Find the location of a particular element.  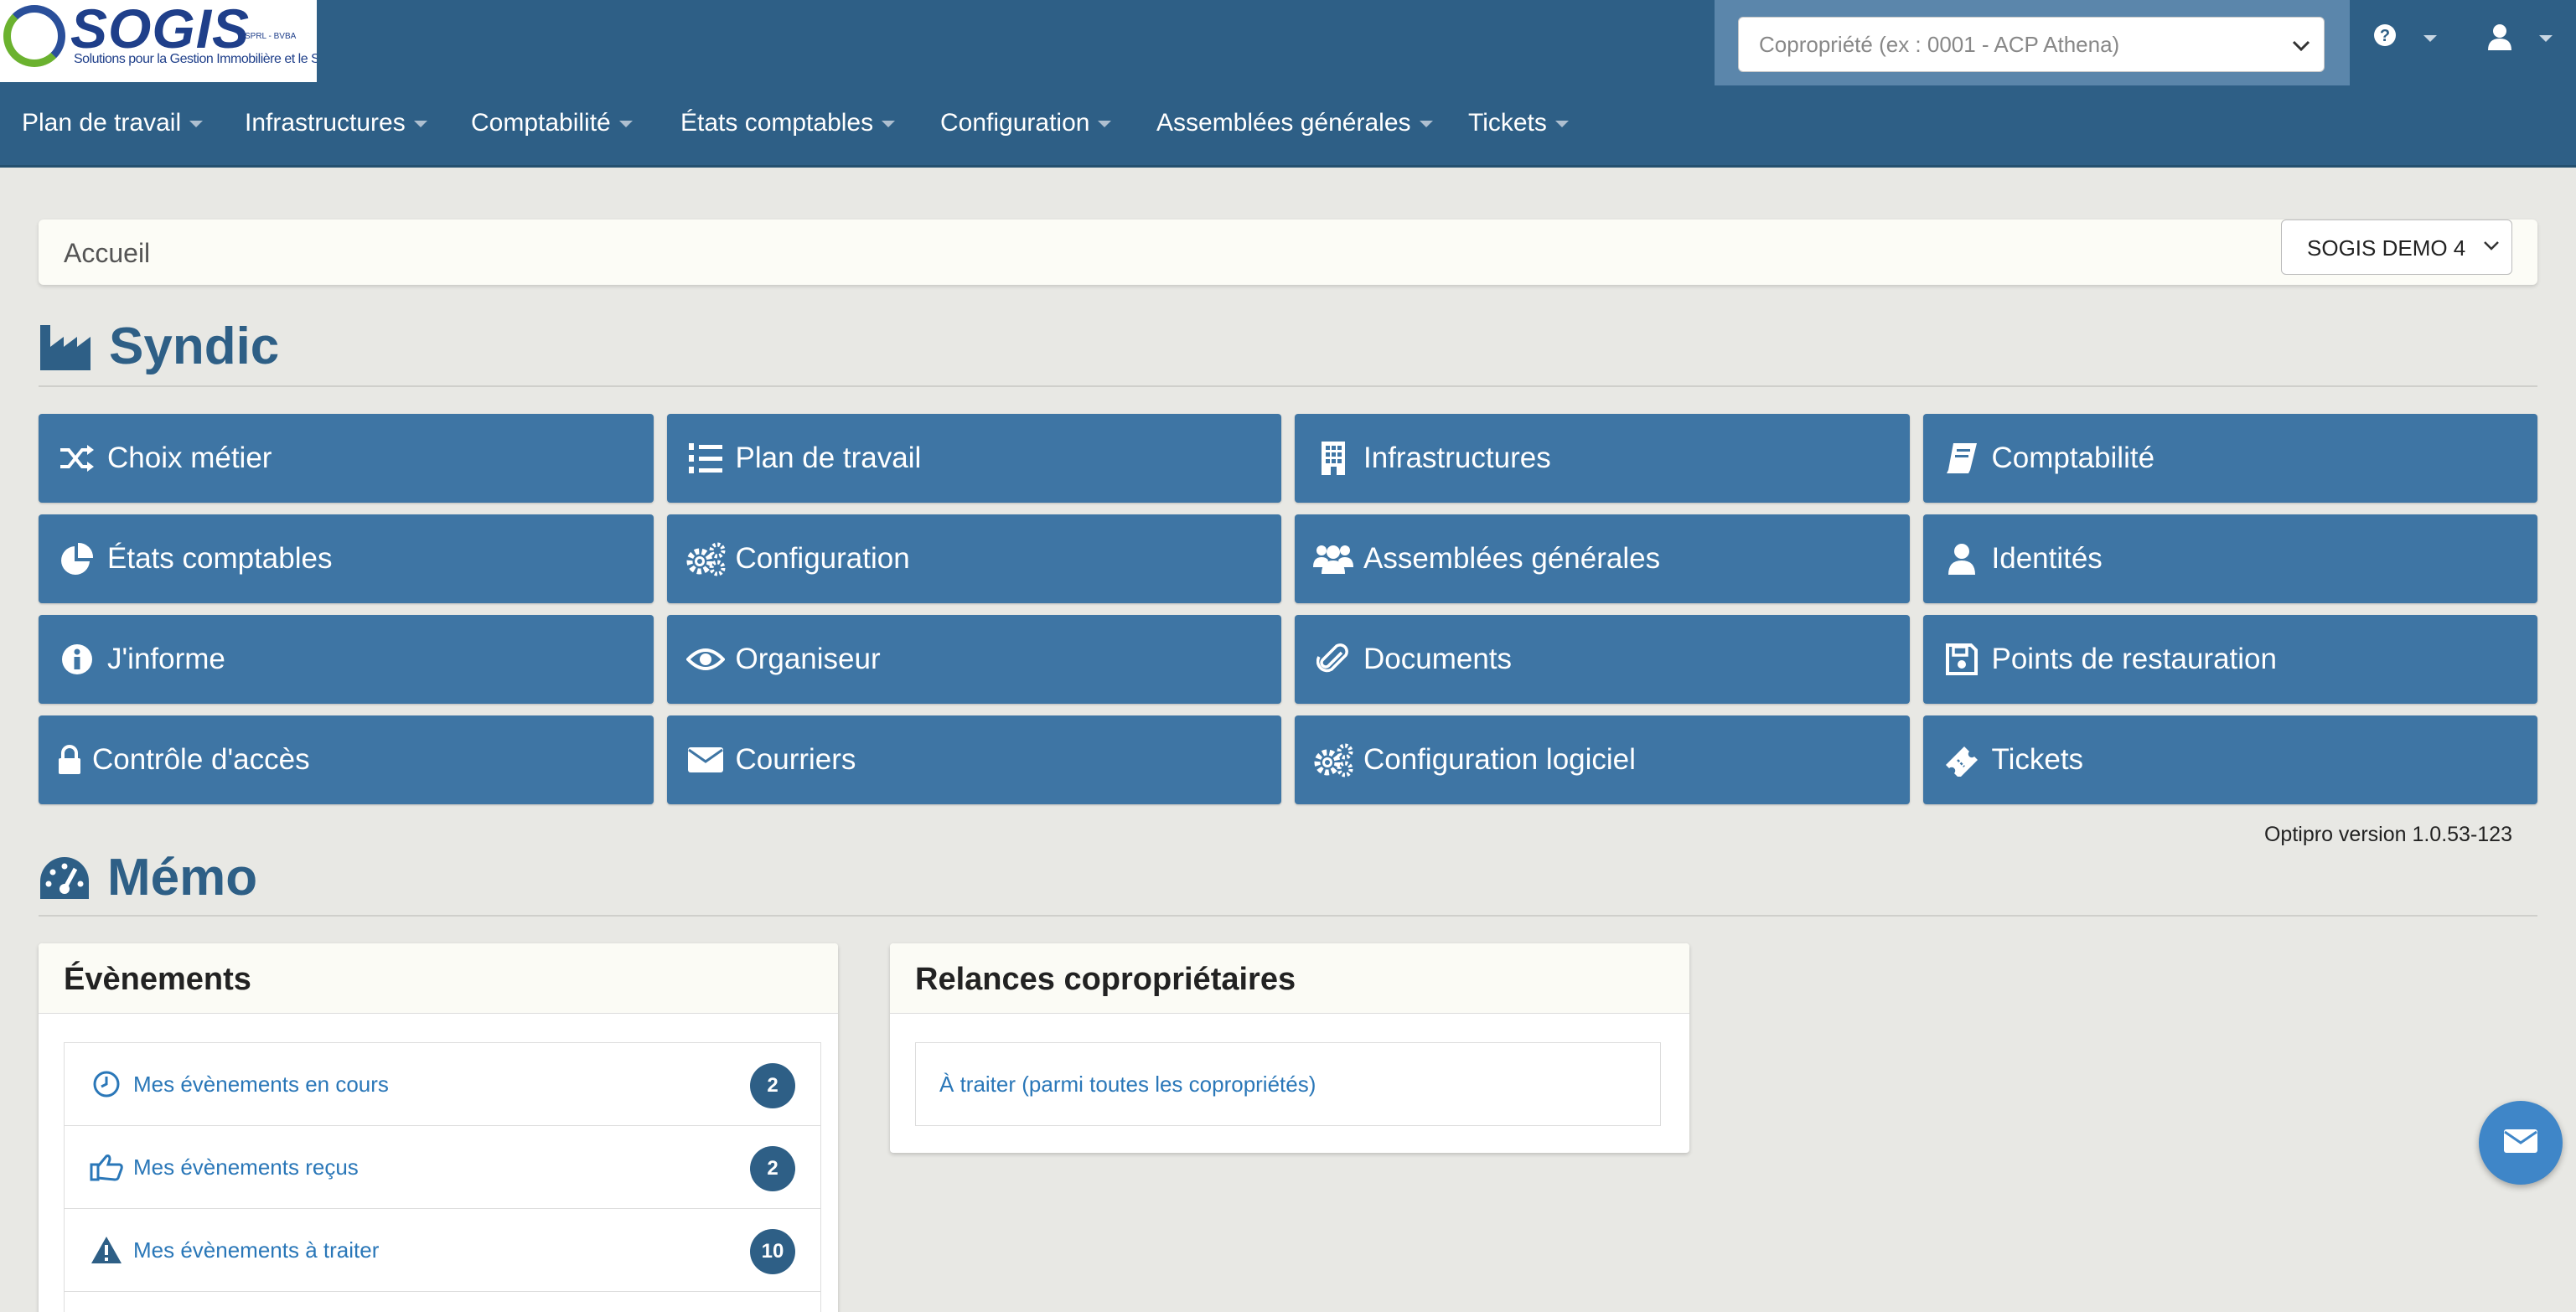

events-panel-title: Évènements is located at coordinates (438, 978).